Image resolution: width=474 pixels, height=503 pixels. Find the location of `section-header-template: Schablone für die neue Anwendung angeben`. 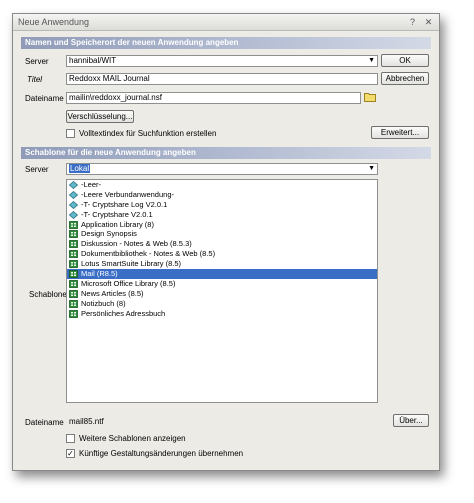

section-header-template: Schablone für die neue Anwendung angeben is located at coordinates (226, 153).